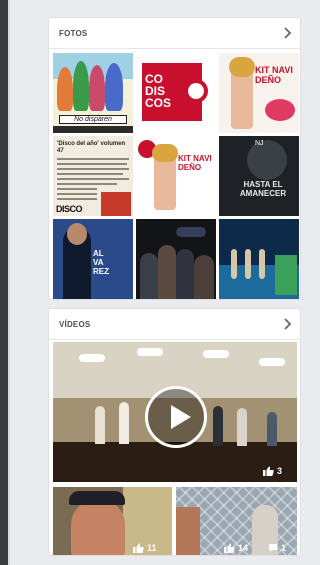  I want to click on videos-header: VÍDEOS, so click(174, 324).